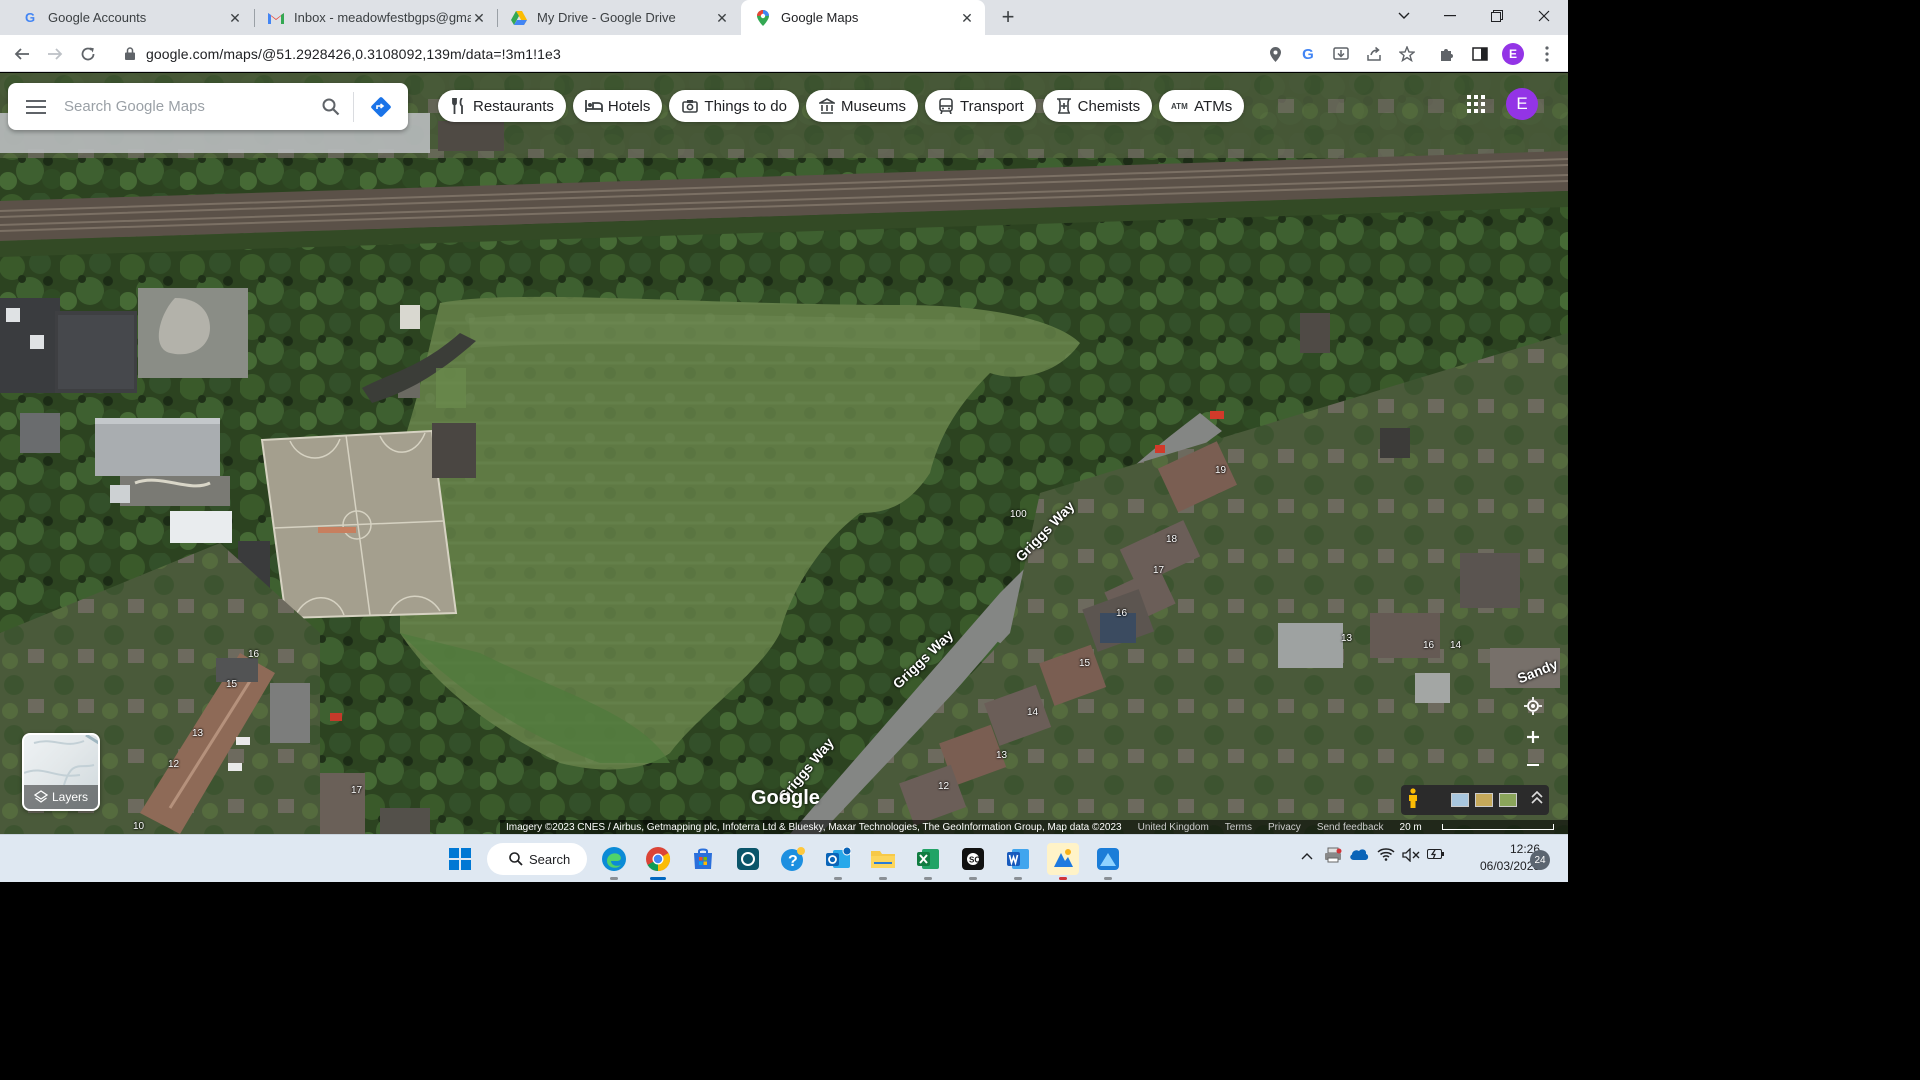 Image resolution: width=1920 pixels, height=1080 pixels. What do you see at coordinates (1284, 827) in the screenshot?
I see `privacy-link: Privacy` at bounding box center [1284, 827].